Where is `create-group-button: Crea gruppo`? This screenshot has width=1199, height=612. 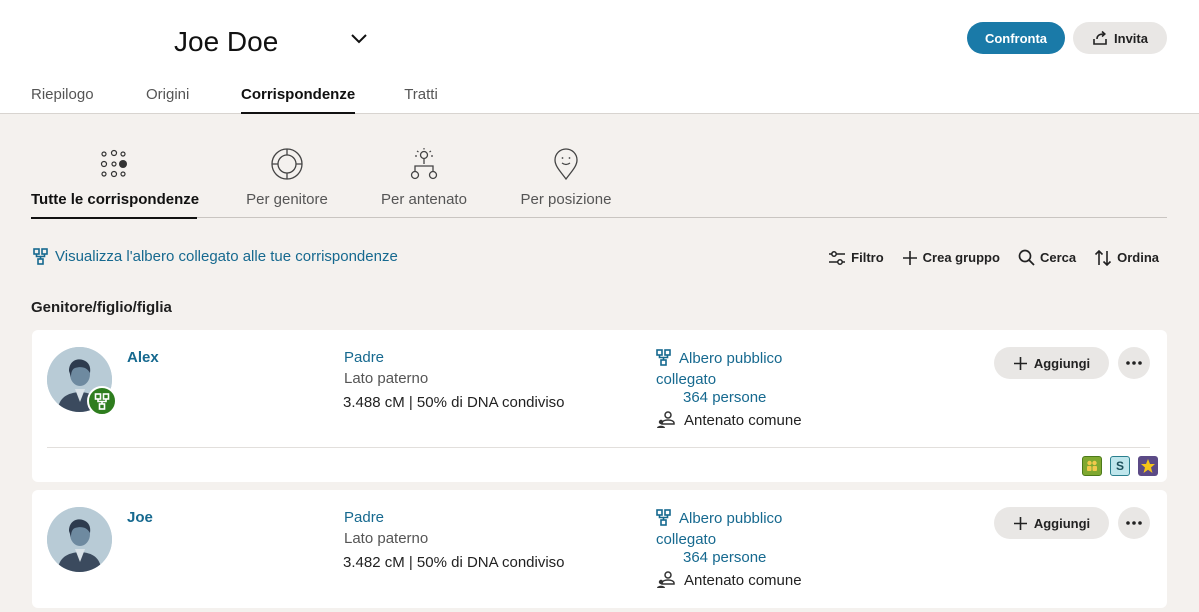
create-group-button: Crea gruppo is located at coordinates (951, 257).